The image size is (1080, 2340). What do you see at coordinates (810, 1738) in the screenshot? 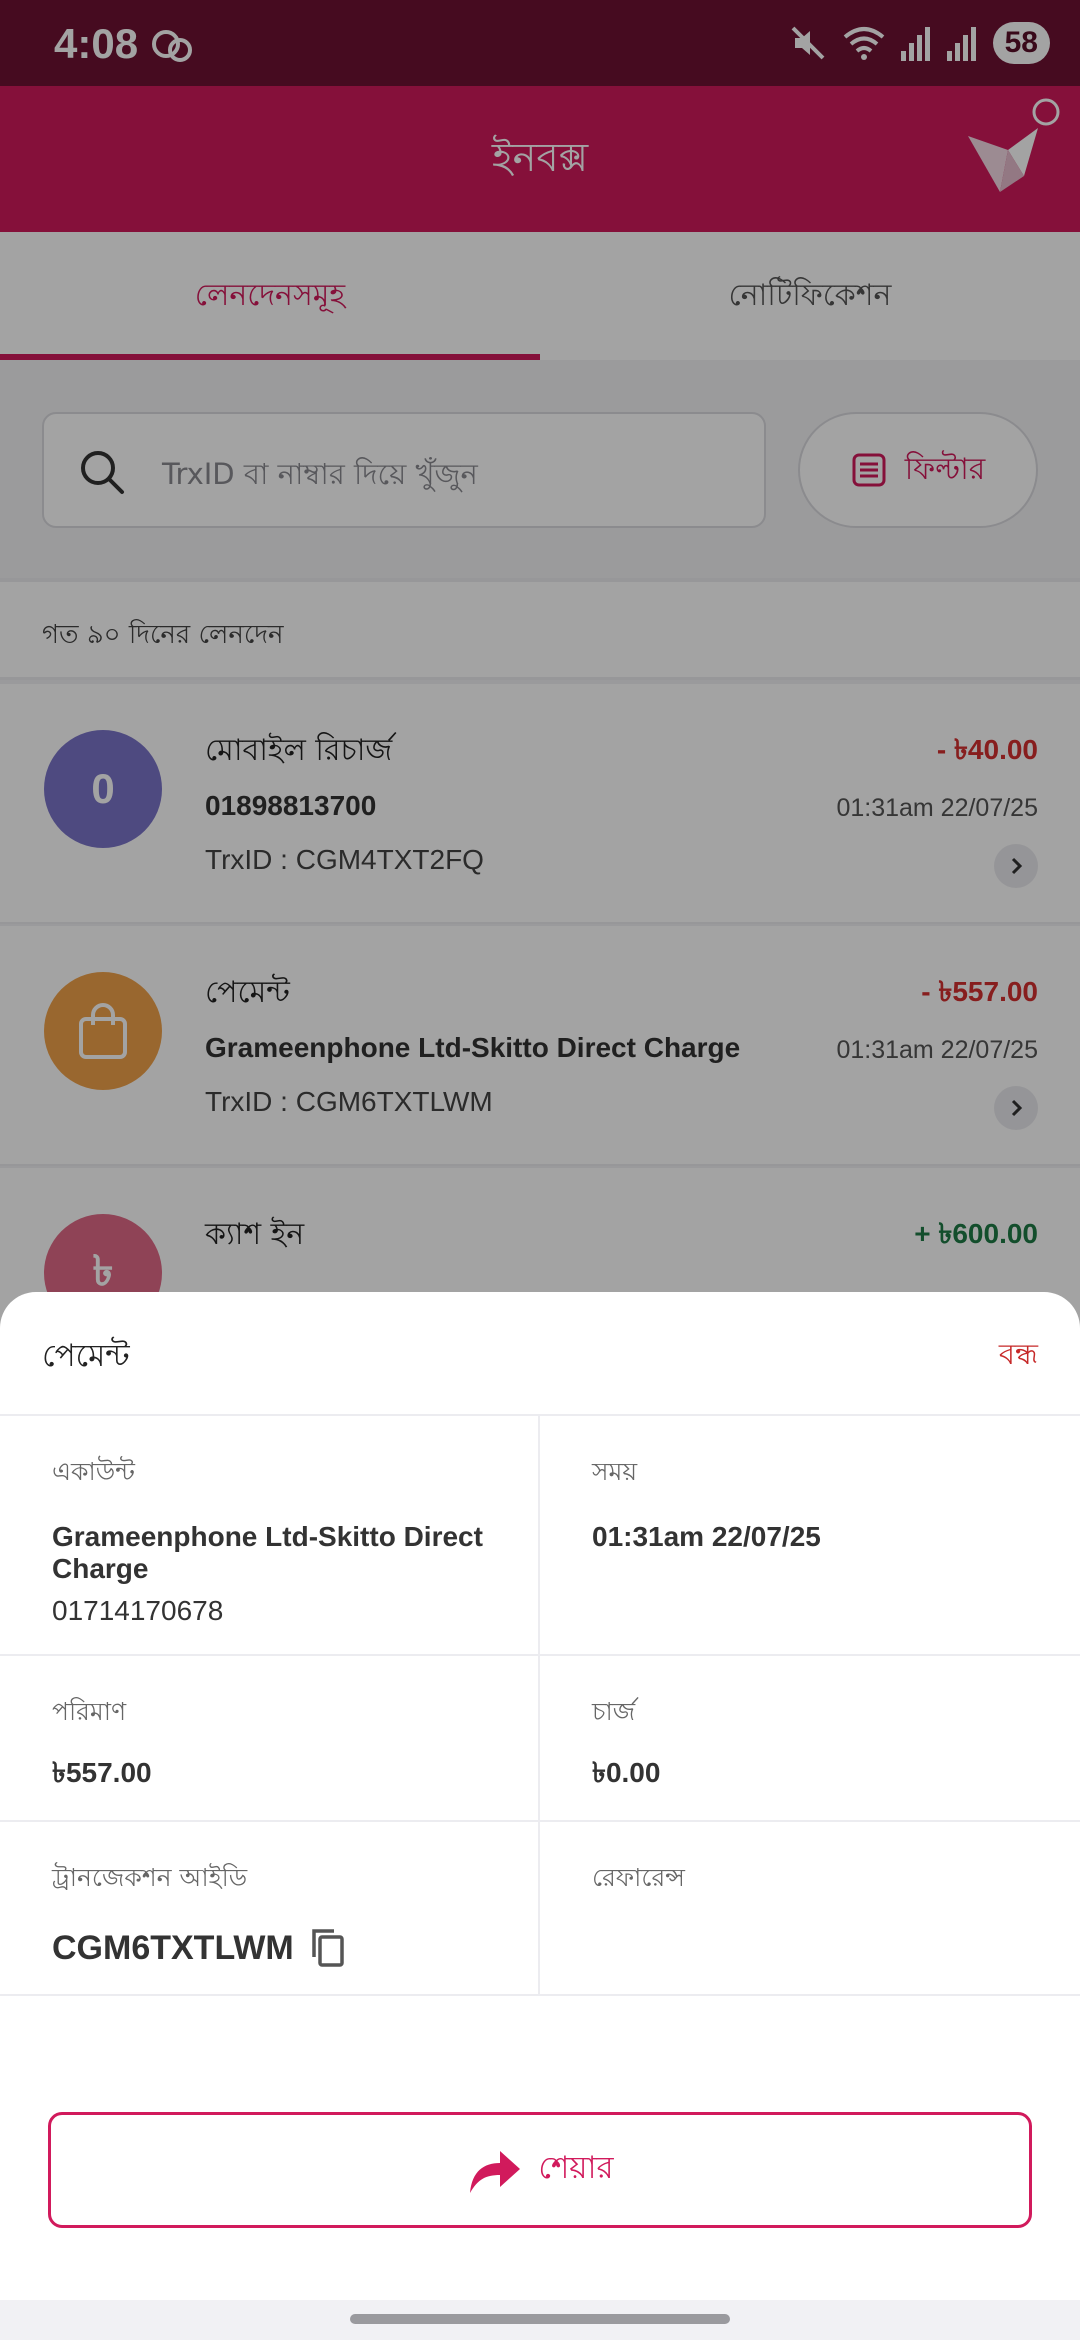
I see `charge-cell: চার্জ ৳0.00` at bounding box center [810, 1738].